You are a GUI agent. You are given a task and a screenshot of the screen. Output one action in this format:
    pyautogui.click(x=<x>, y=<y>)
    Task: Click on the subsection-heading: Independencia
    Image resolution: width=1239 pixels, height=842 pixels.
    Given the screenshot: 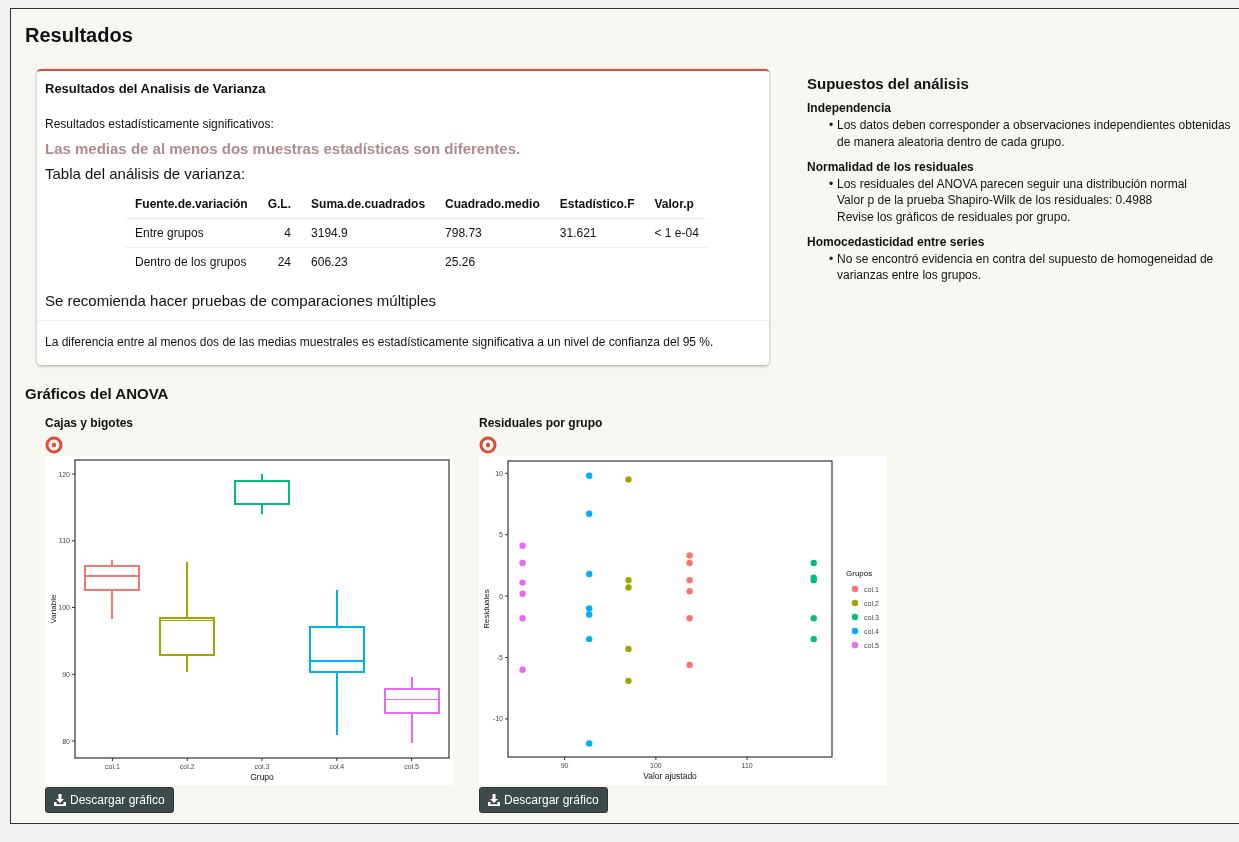 What is the action you would take?
    pyautogui.click(x=850, y=108)
    